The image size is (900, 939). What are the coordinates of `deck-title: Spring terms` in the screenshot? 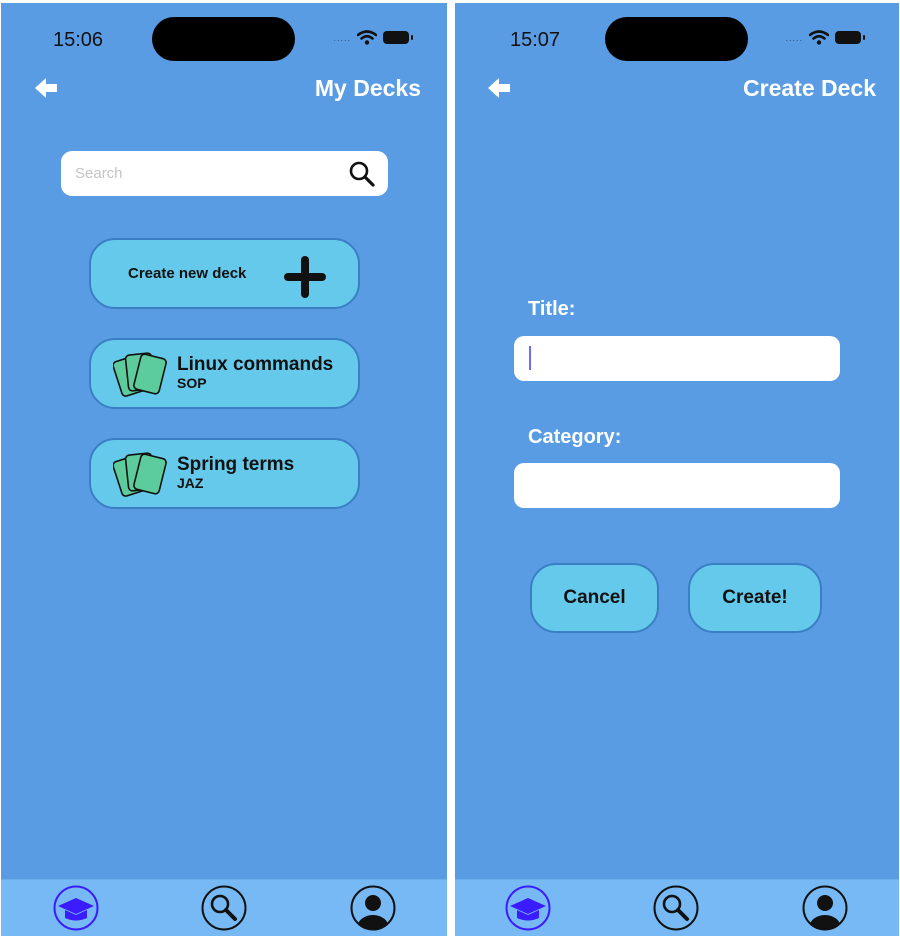 It's located at (236, 464).